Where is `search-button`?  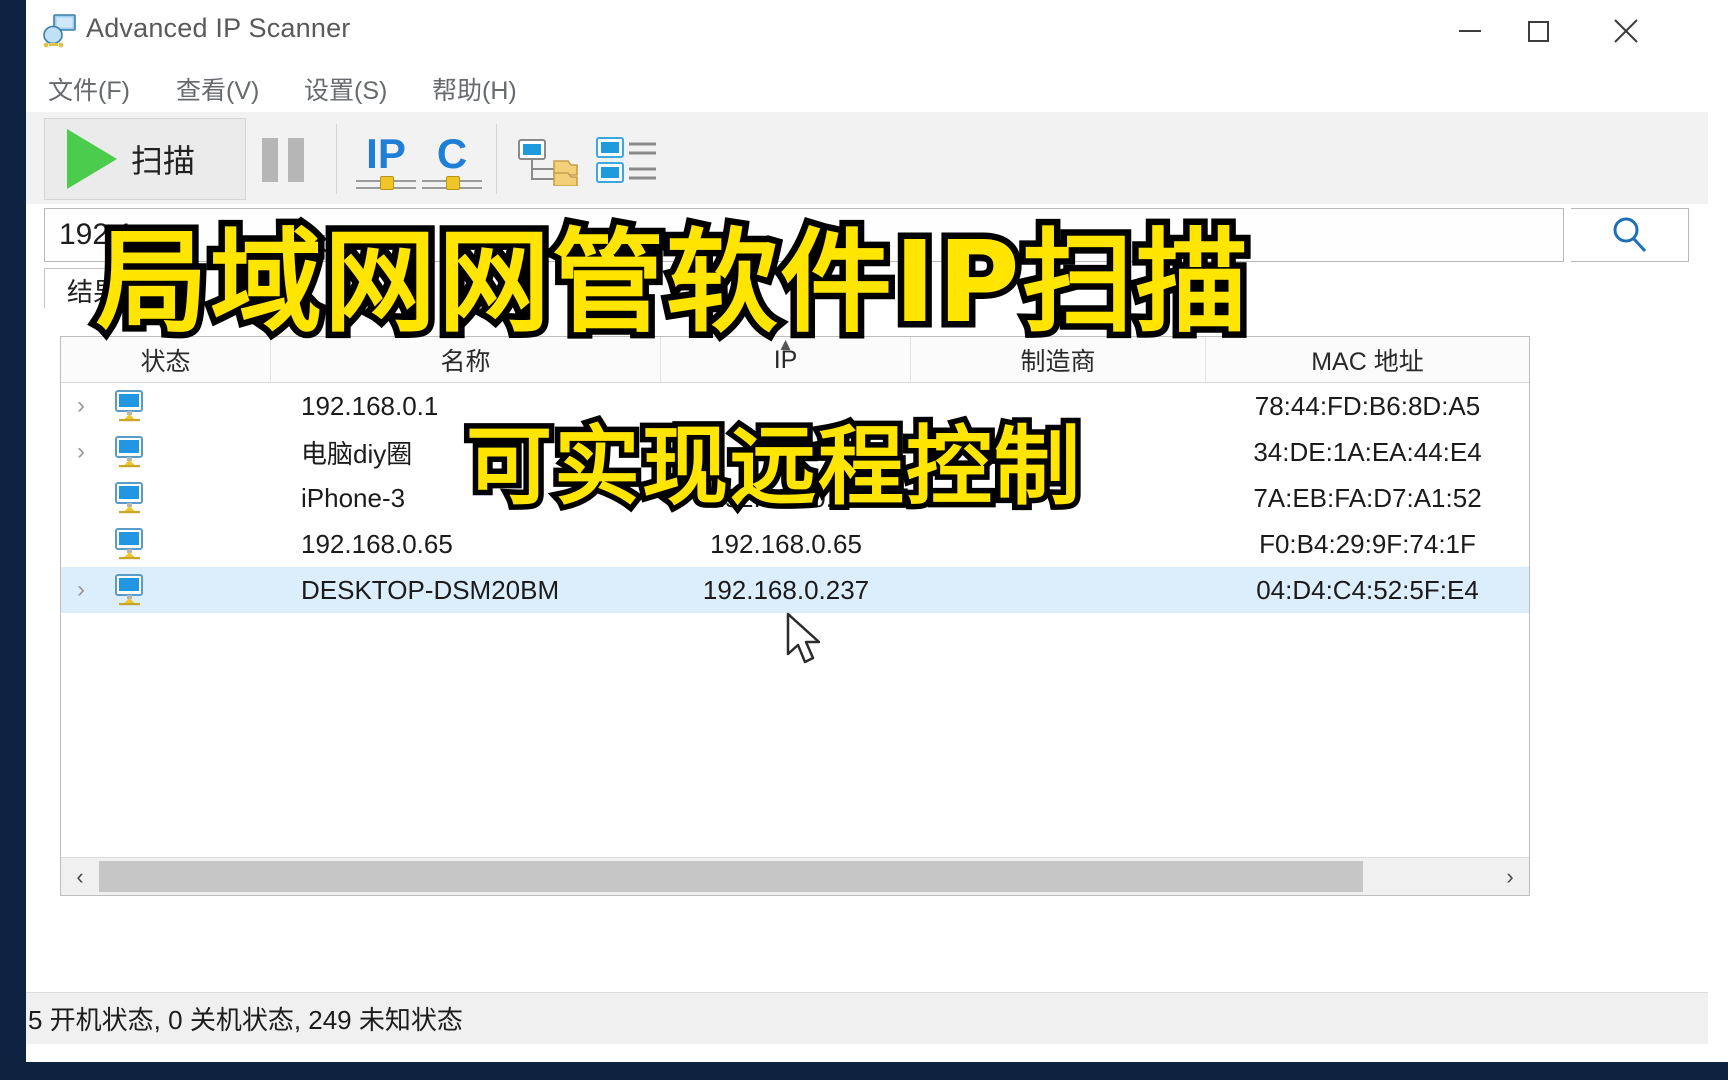 search-button is located at coordinates (1630, 235).